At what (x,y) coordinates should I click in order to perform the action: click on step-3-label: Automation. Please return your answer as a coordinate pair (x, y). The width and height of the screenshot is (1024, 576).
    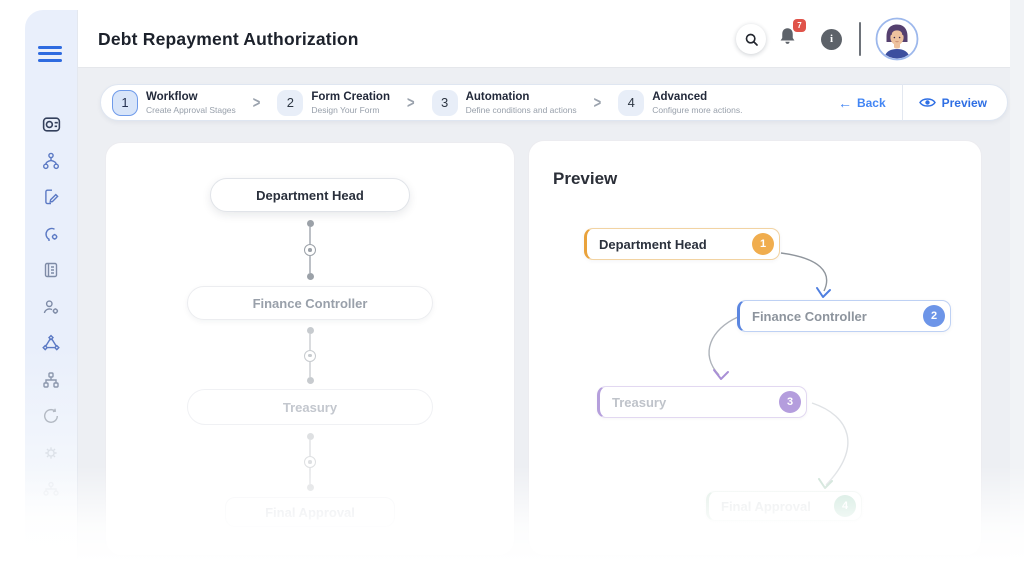
    Looking at the image, I should click on (497, 96).